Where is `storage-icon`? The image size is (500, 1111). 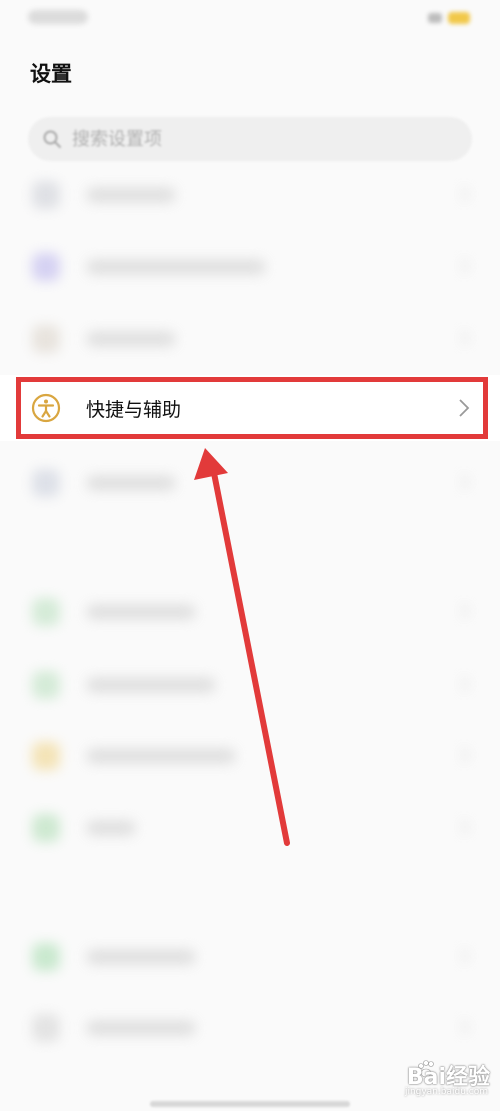
storage-icon is located at coordinates (46, 756).